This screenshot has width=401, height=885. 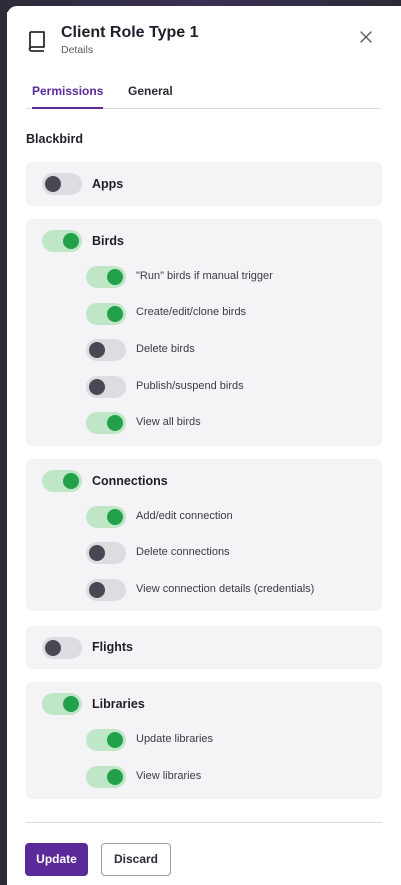 I want to click on item-label-update-libraries: Update libraries, so click(x=175, y=739).